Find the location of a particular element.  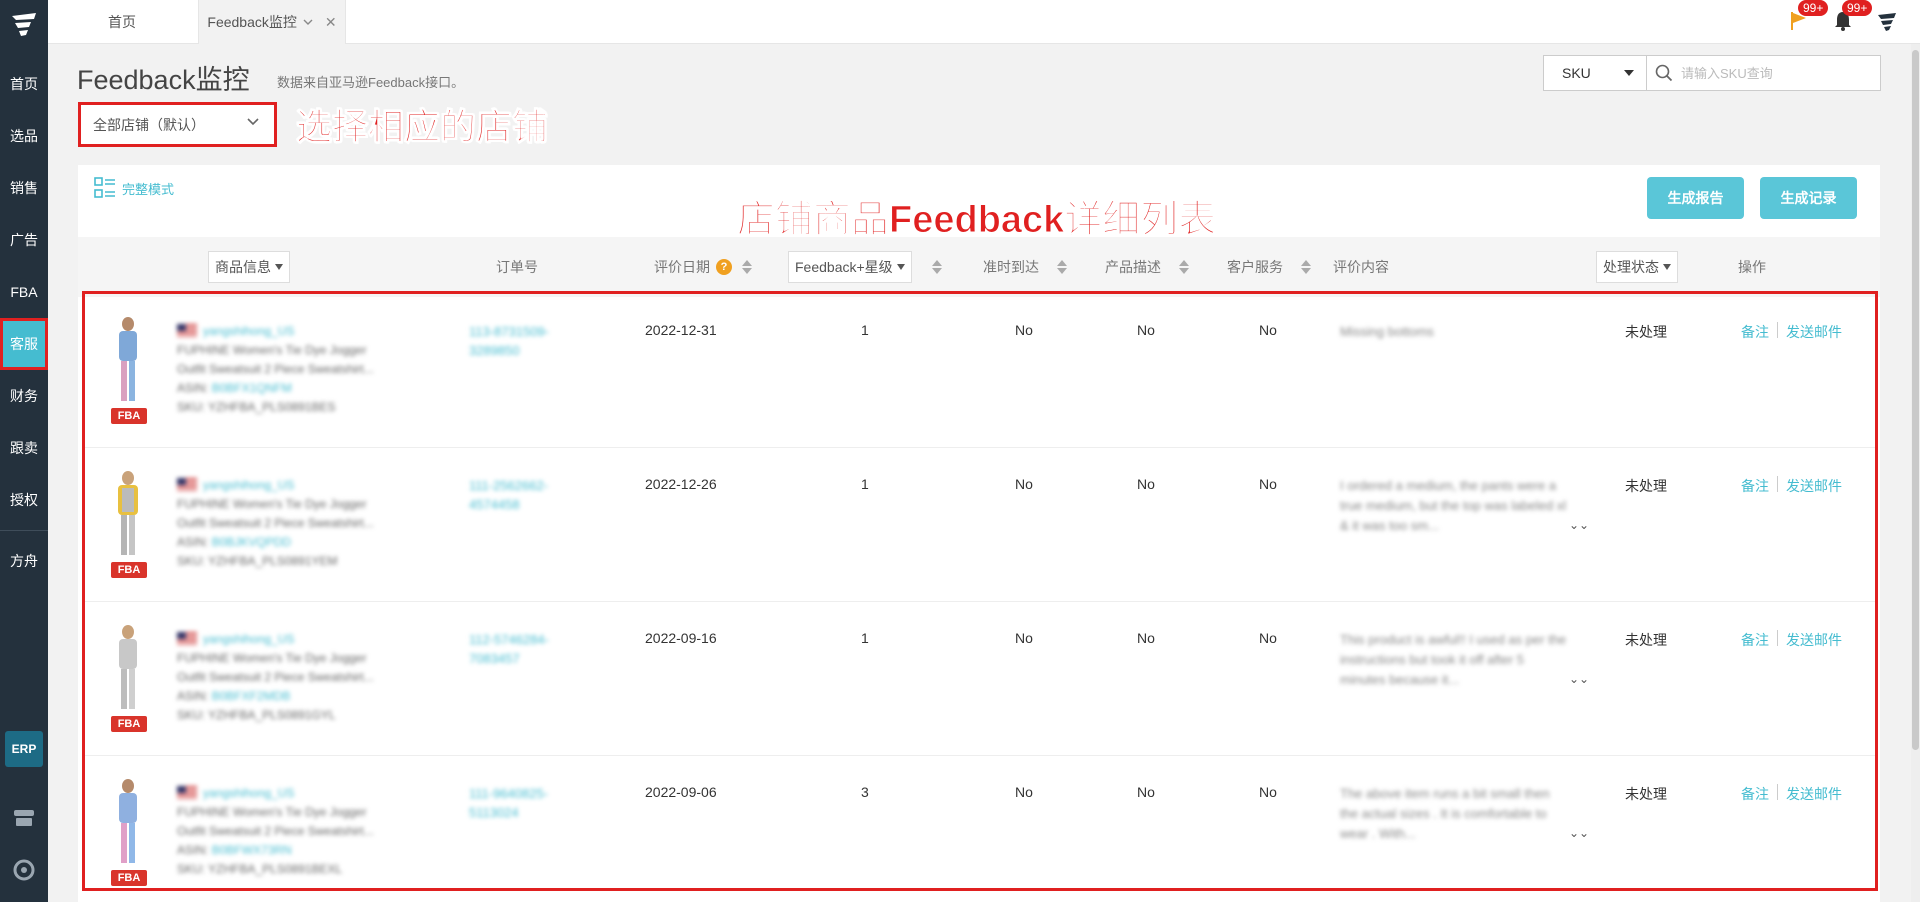

sidebar-item-ark: 方舟 is located at coordinates (24, 561).